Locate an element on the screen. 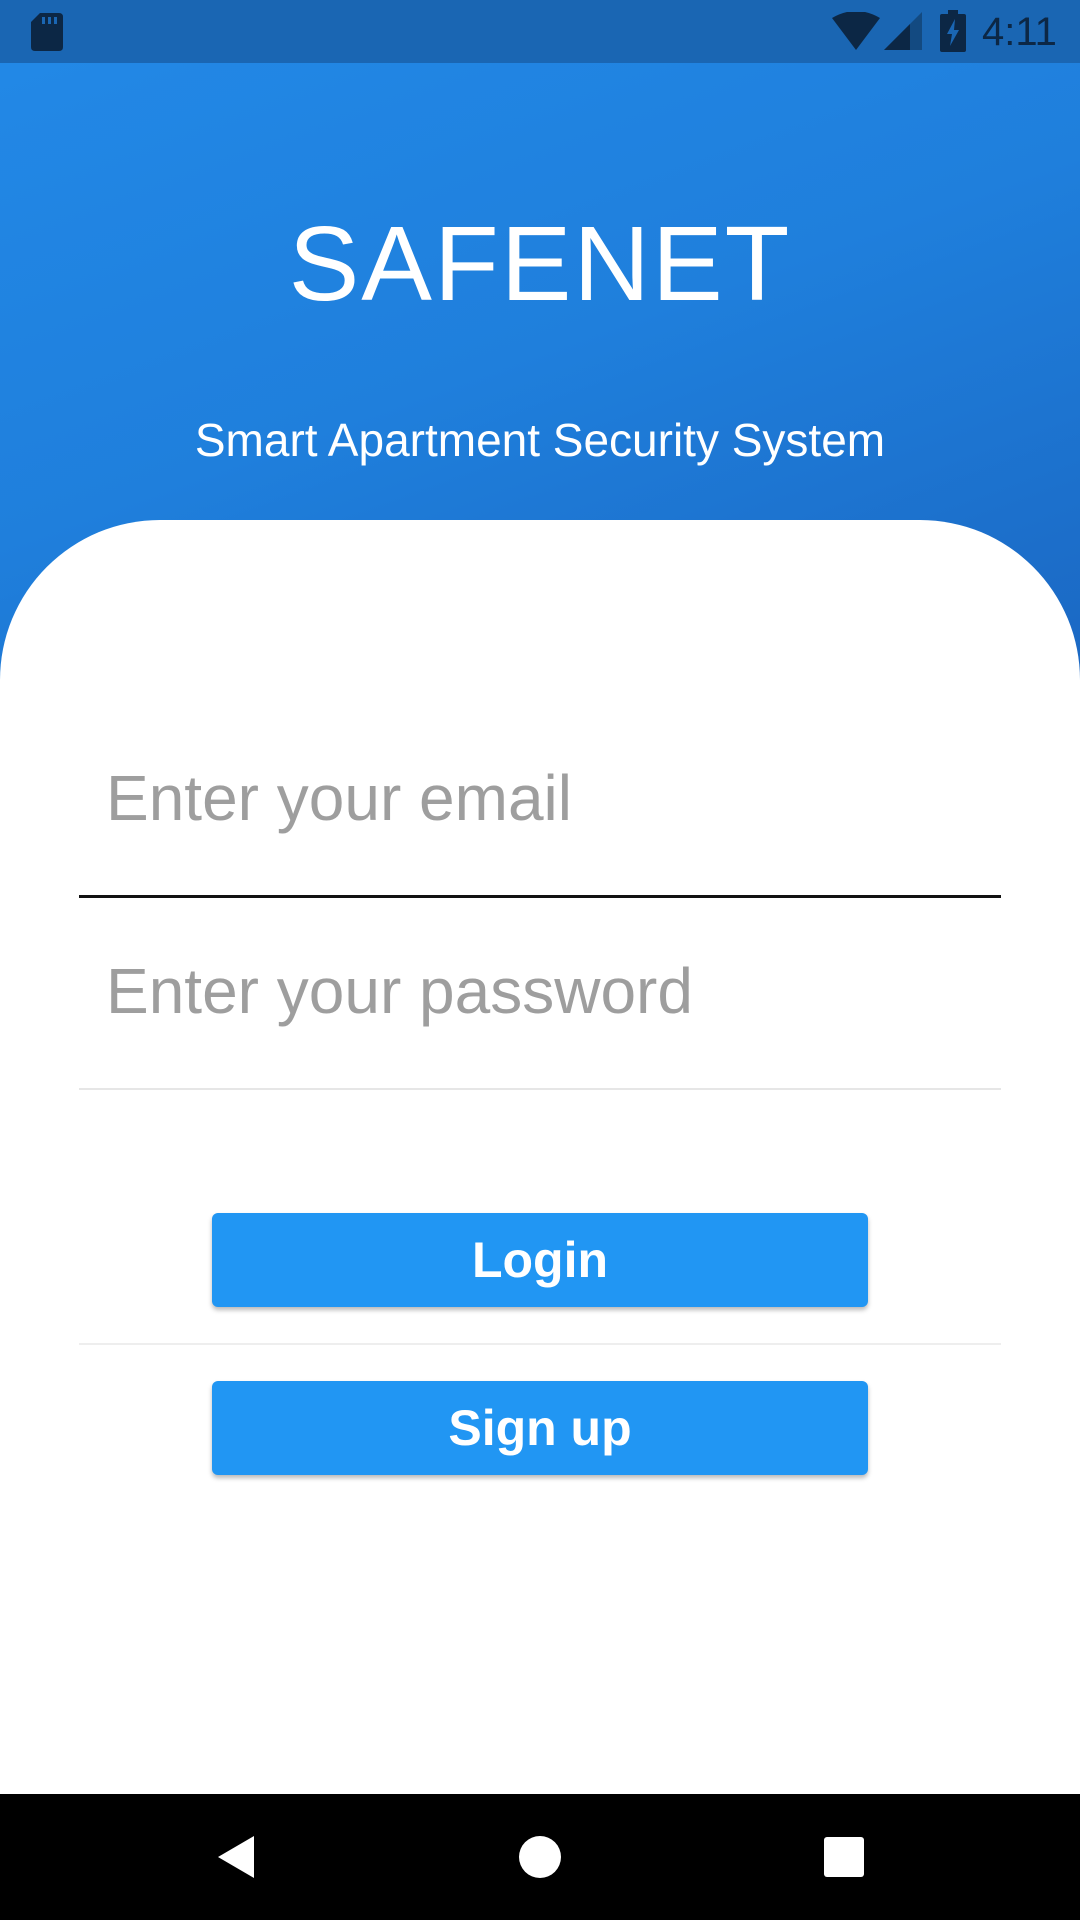 The height and width of the screenshot is (1920, 1080). login-button: Login is located at coordinates (540, 1260).